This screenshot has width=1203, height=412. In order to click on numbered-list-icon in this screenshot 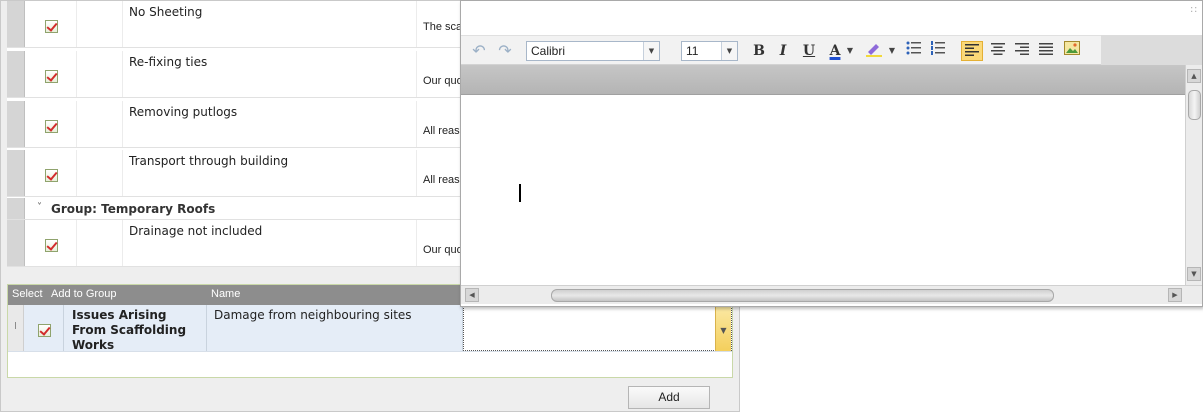, I will do `click(938, 51)`.